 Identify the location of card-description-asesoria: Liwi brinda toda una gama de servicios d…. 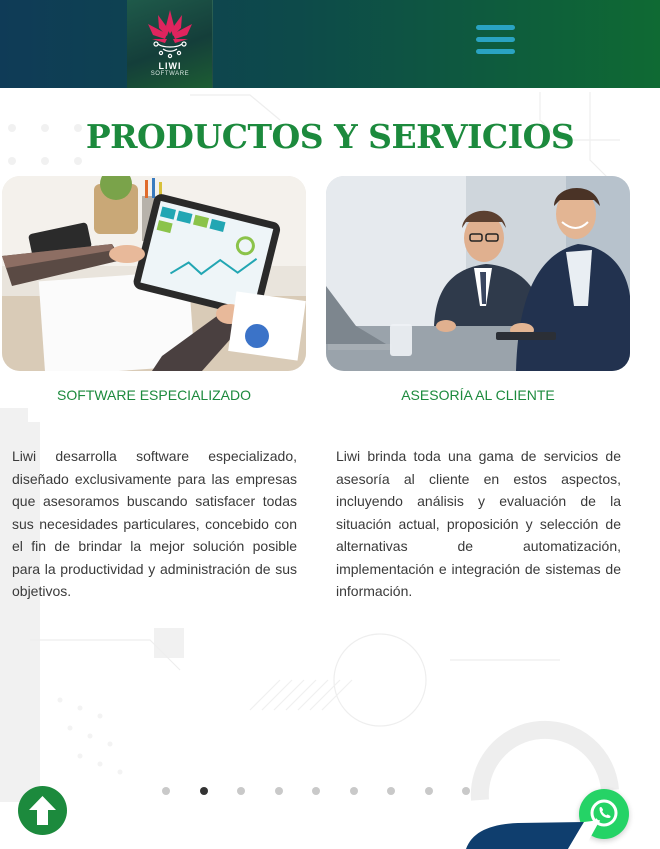
(478, 523).